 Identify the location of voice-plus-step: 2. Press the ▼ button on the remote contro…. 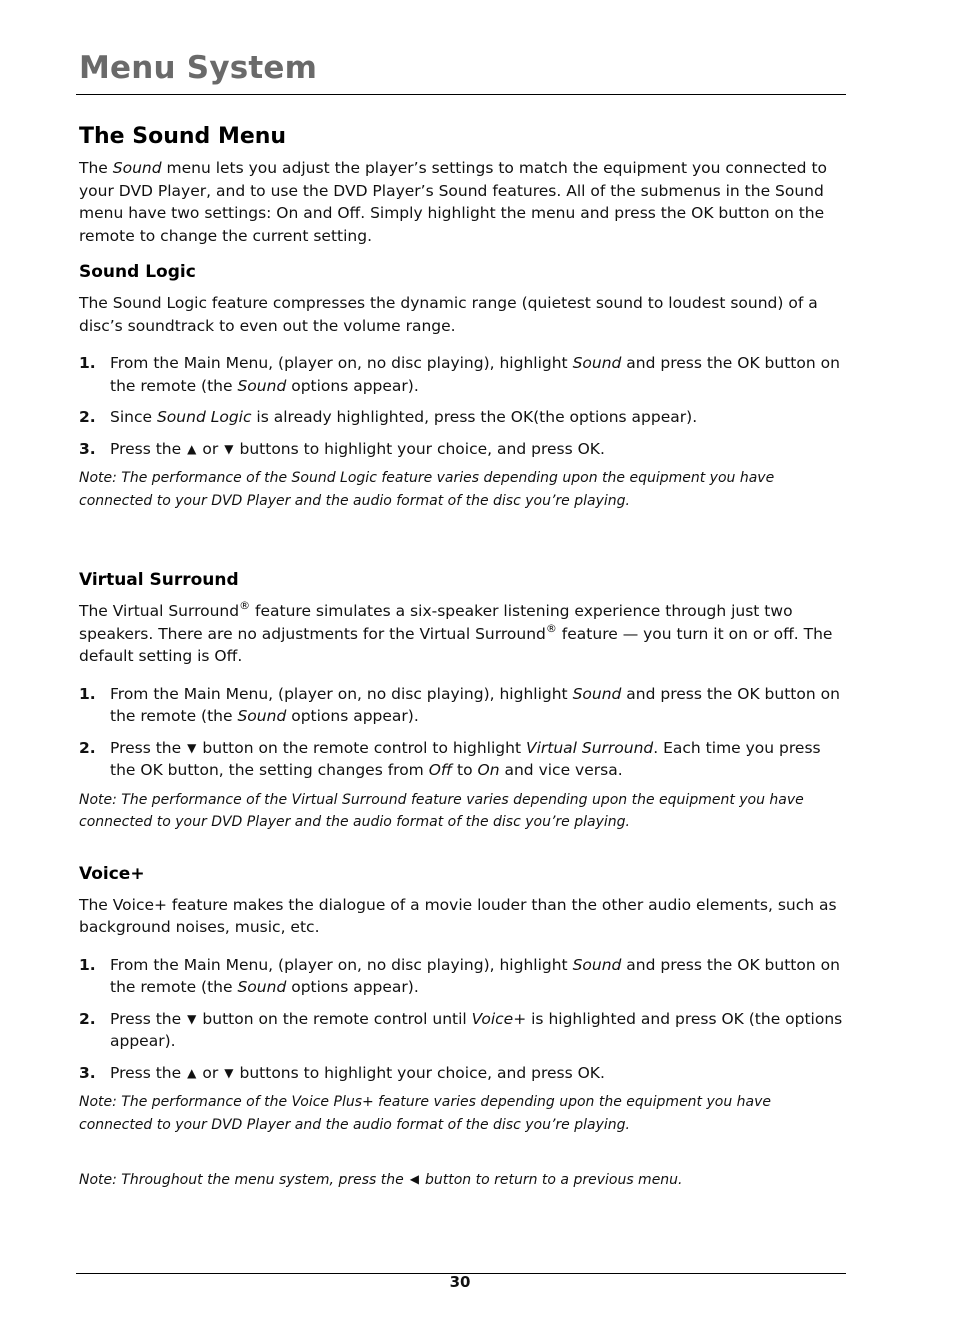
(461, 1030).